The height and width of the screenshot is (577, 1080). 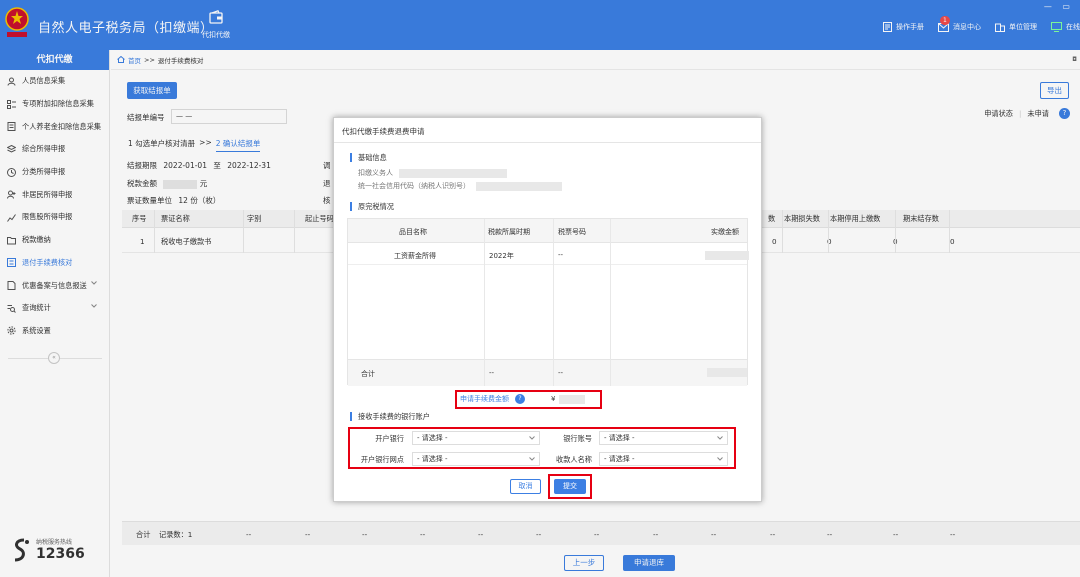 I want to click on bank-select-value: - 请选择 -, so click(x=432, y=438).